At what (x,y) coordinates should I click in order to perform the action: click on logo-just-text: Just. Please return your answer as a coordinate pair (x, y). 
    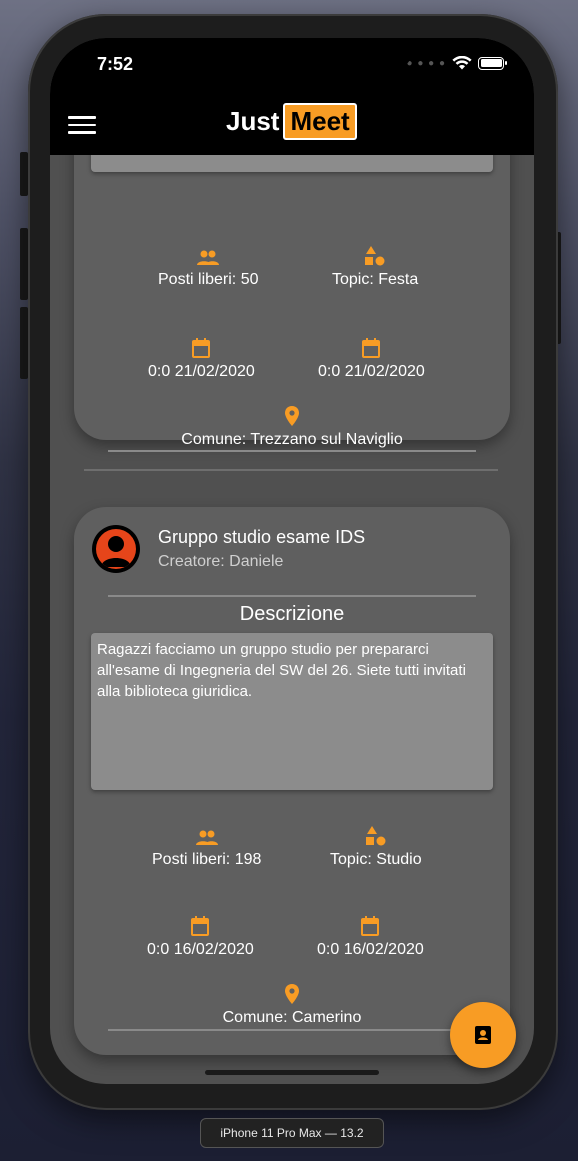
    Looking at the image, I should click on (253, 121).